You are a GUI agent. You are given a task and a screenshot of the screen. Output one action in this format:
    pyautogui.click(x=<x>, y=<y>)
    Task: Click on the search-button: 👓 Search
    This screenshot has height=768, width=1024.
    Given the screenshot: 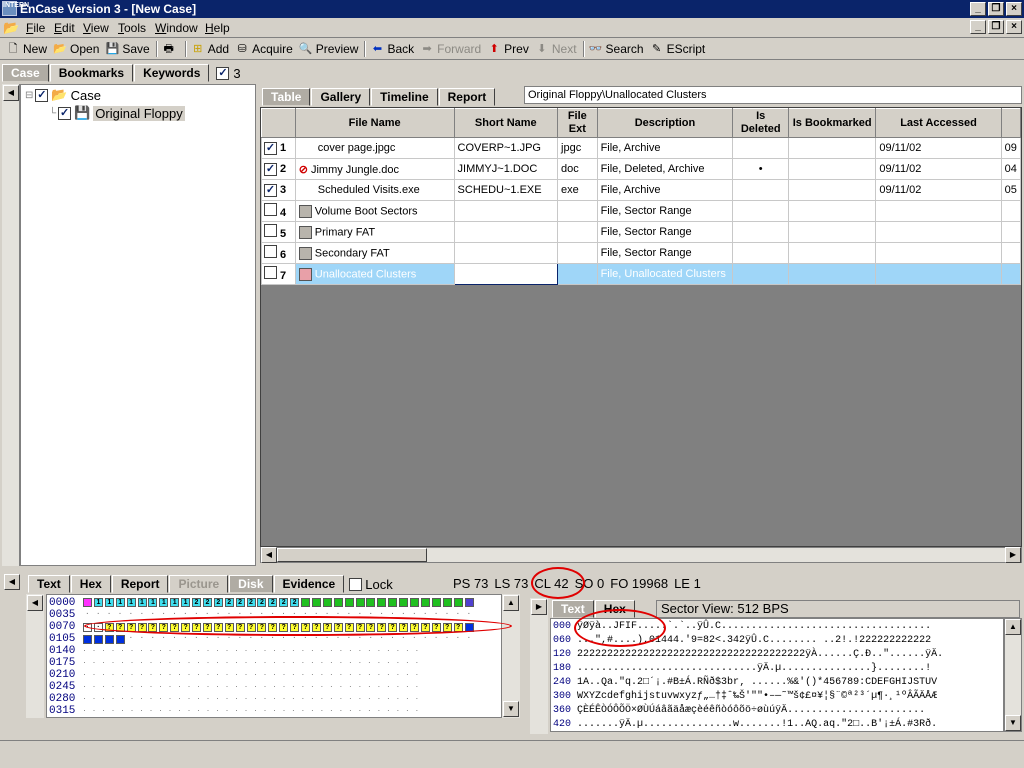 What is the action you would take?
    pyautogui.click(x=617, y=49)
    